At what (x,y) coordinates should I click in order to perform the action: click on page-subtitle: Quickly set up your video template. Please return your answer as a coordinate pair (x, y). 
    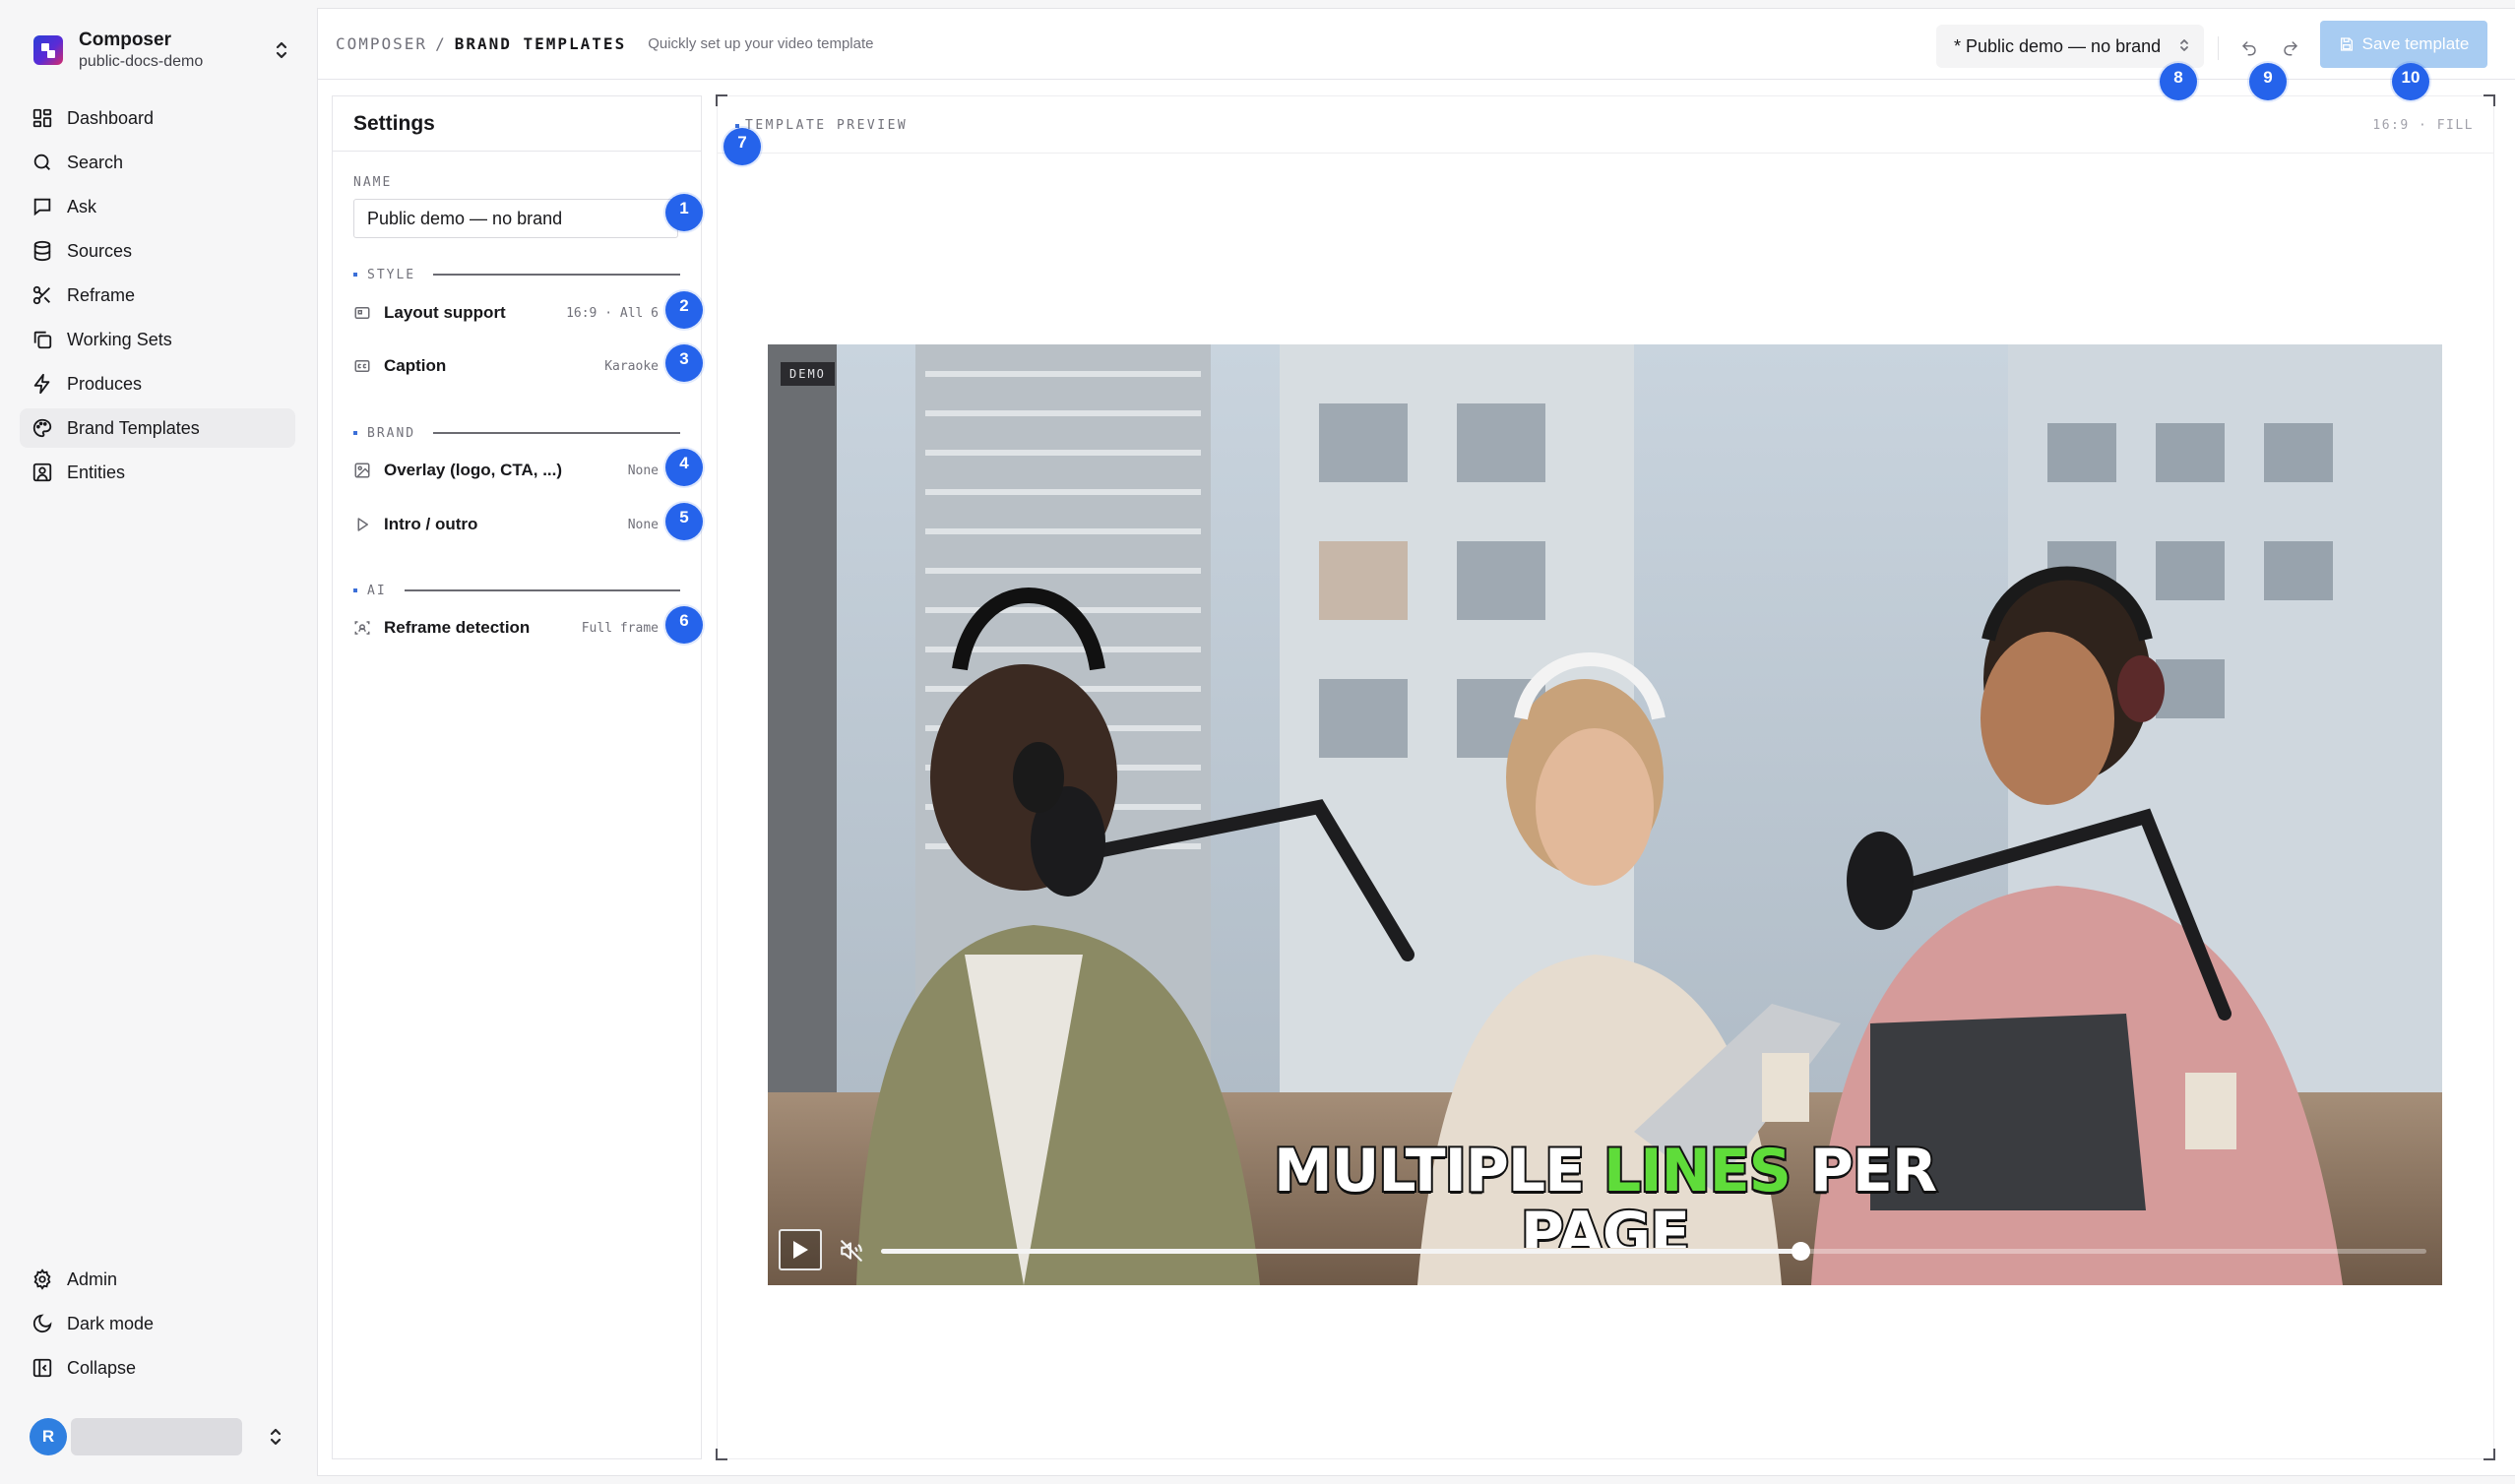
    Looking at the image, I should click on (761, 43).